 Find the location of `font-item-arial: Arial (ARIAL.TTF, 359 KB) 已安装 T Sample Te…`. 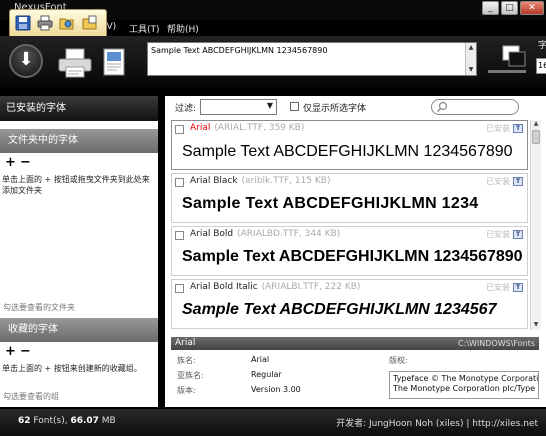

font-item-arial: Arial (ARIAL.TTF, 359 KB) 已安装 T Sample Te… is located at coordinates (349, 145).